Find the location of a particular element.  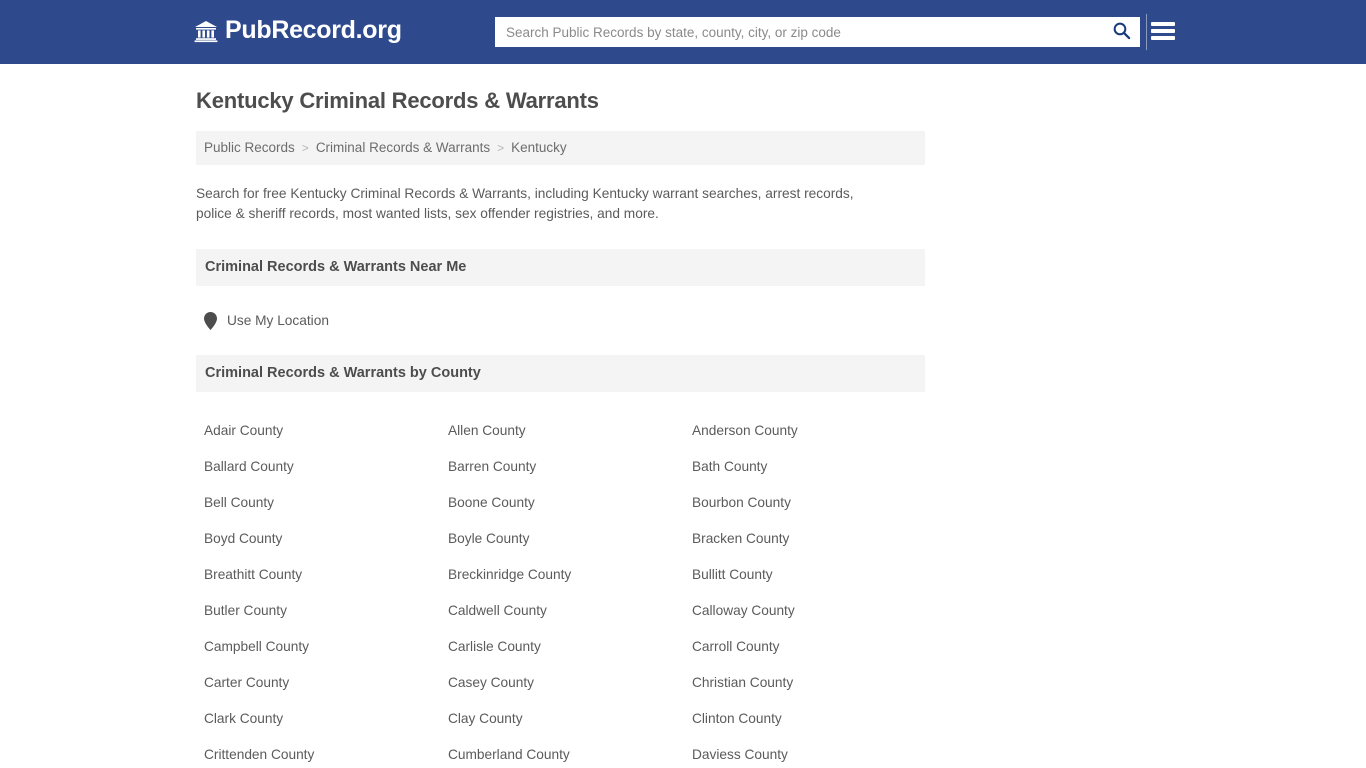

county-link: Breckinridge County is located at coordinates (570, 575).